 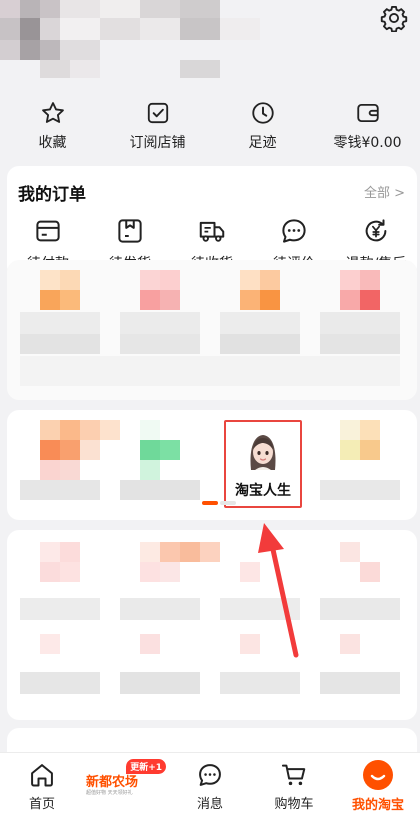 What do you see at coordinates (157, 113) in the screenshot?
I see `checkbox-icon` at bounding box center [157, 113].